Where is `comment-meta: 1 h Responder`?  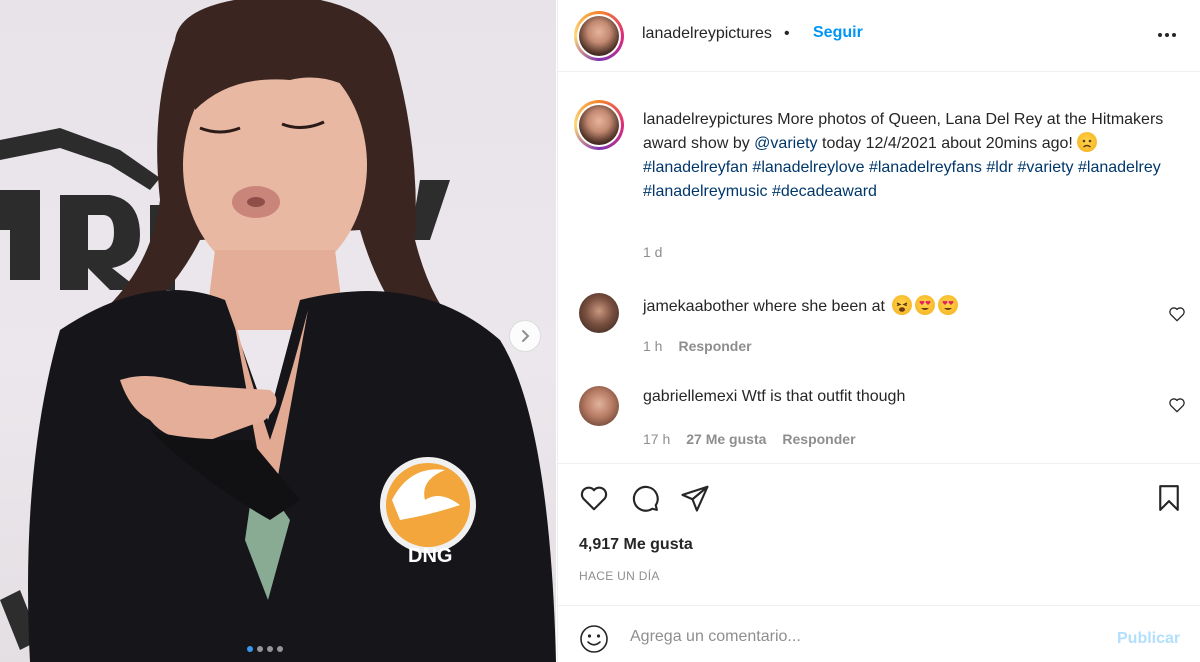 comment-meta: 1 h Responder is located at coordinates (697, 346).